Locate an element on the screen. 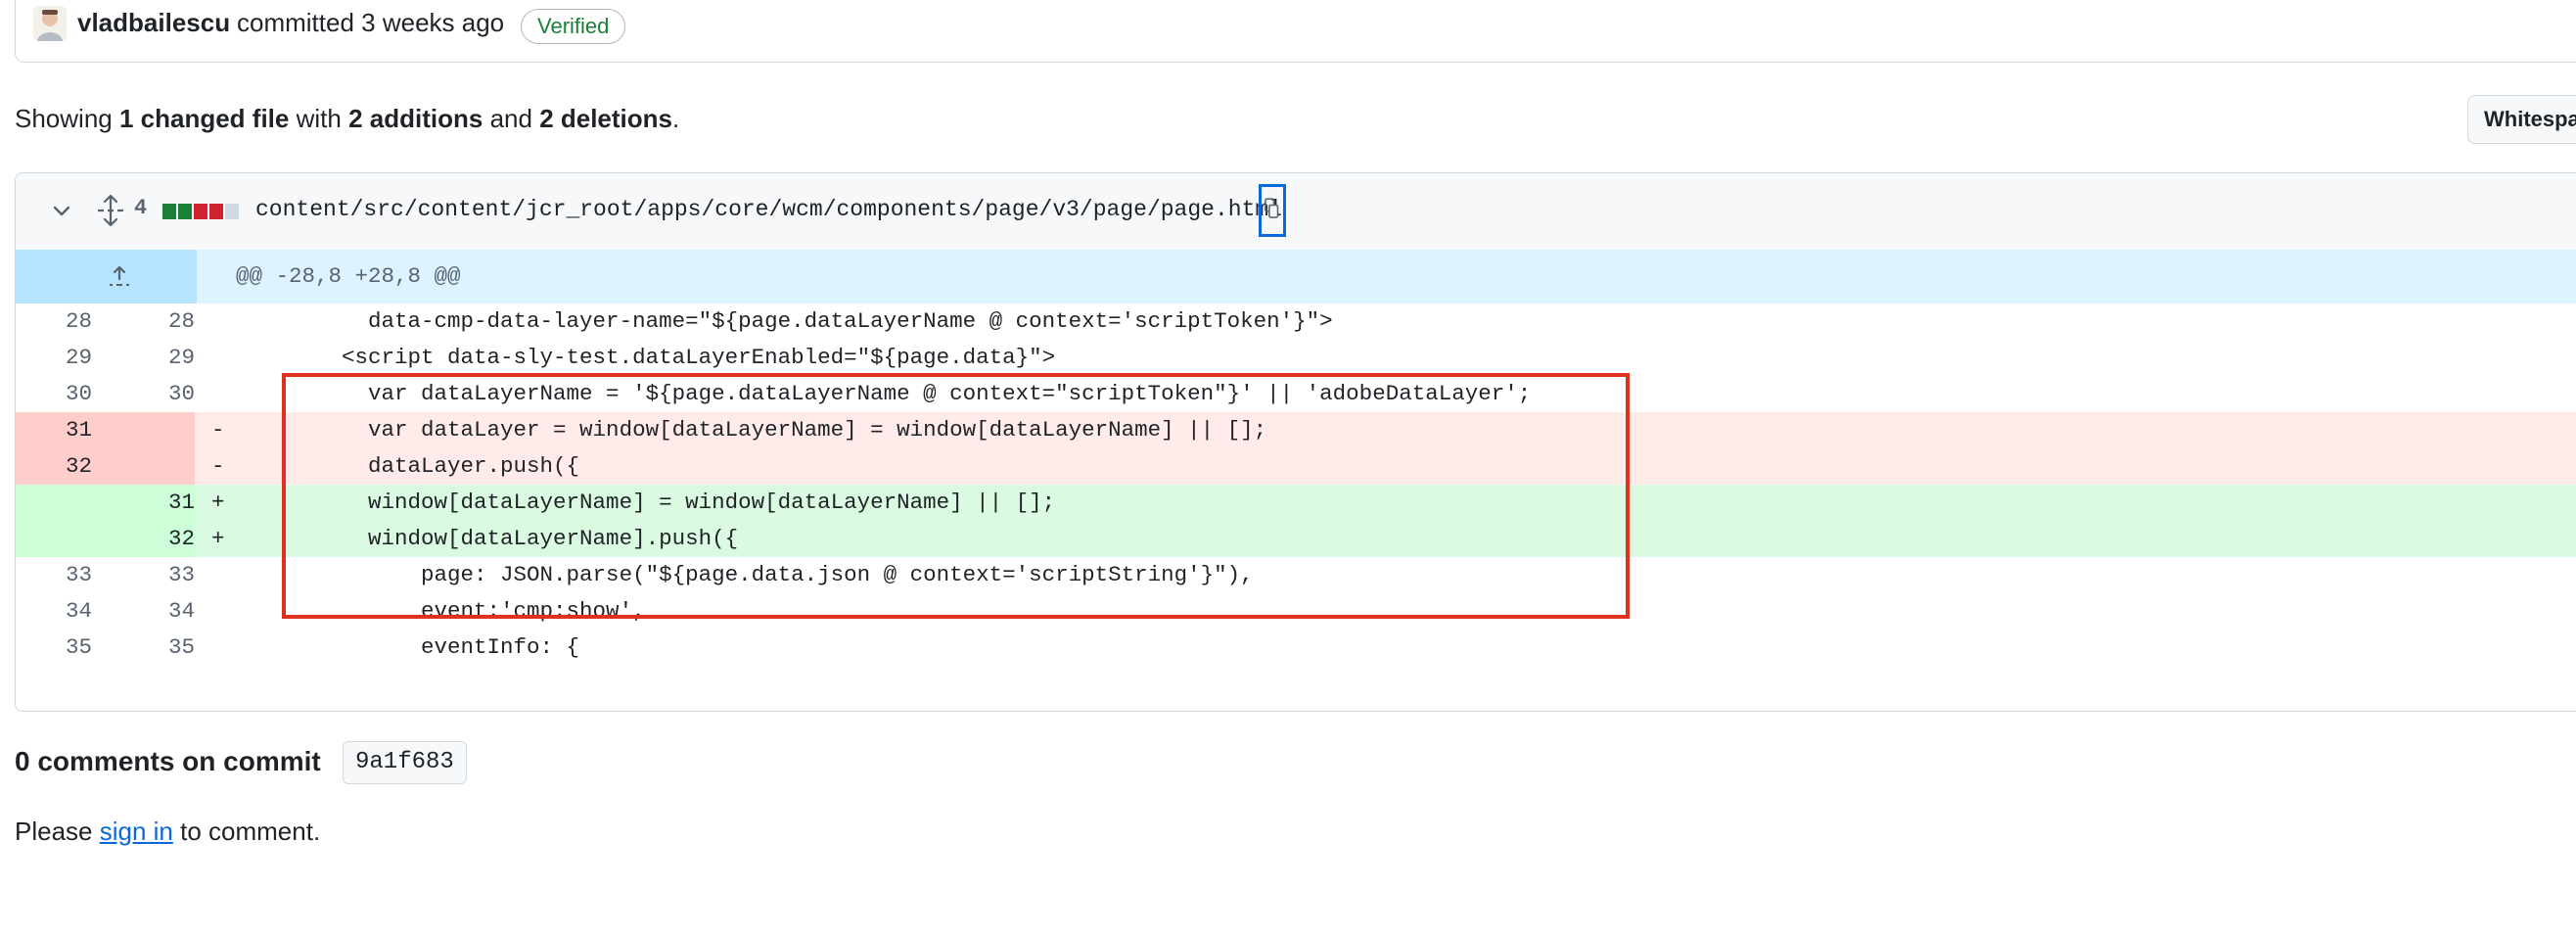 This screenshot has height=934, width=2576. new-line-number: 34 is located at coordinates (143, 611).